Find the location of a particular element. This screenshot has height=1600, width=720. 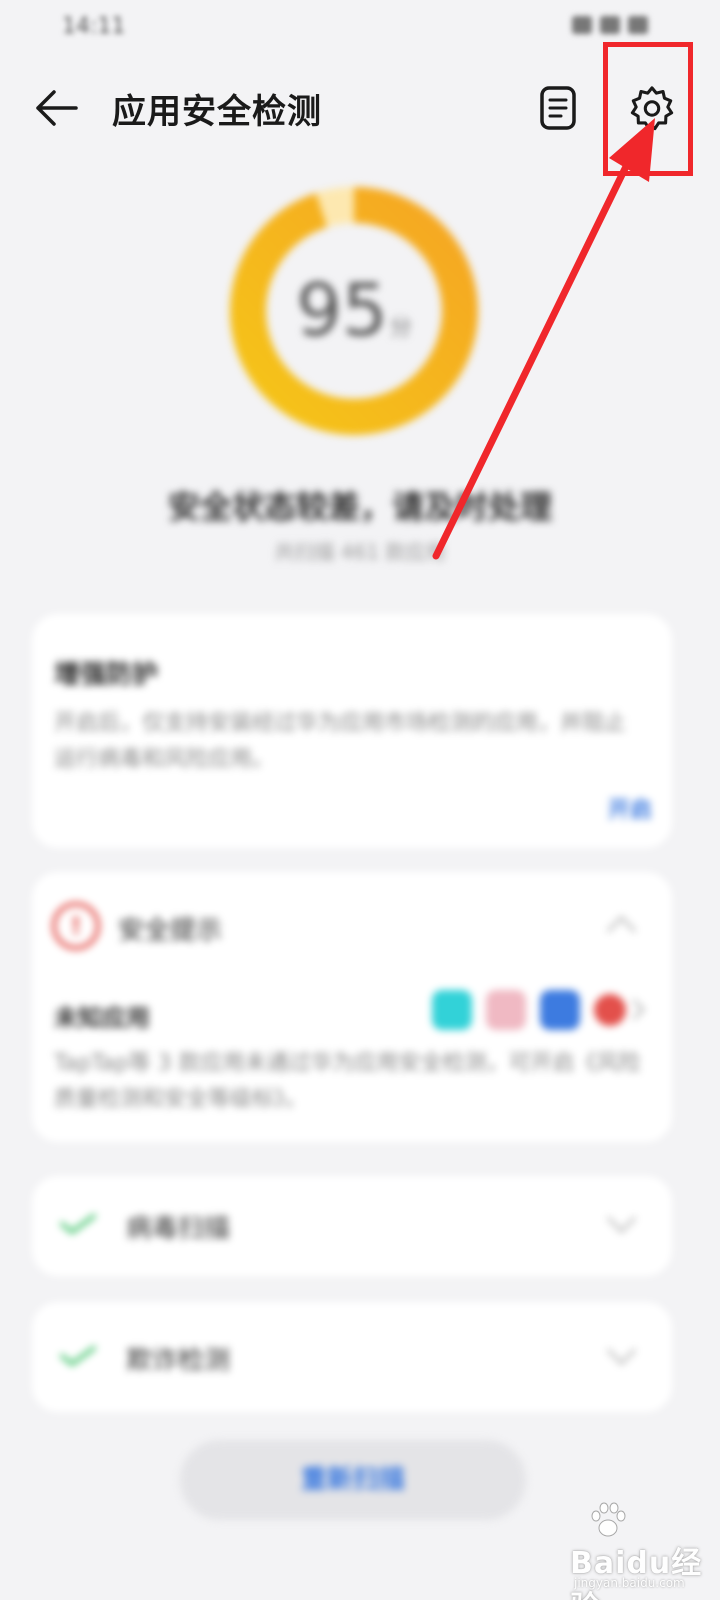

score-unit: 分 is located at coordinates (400, 328).